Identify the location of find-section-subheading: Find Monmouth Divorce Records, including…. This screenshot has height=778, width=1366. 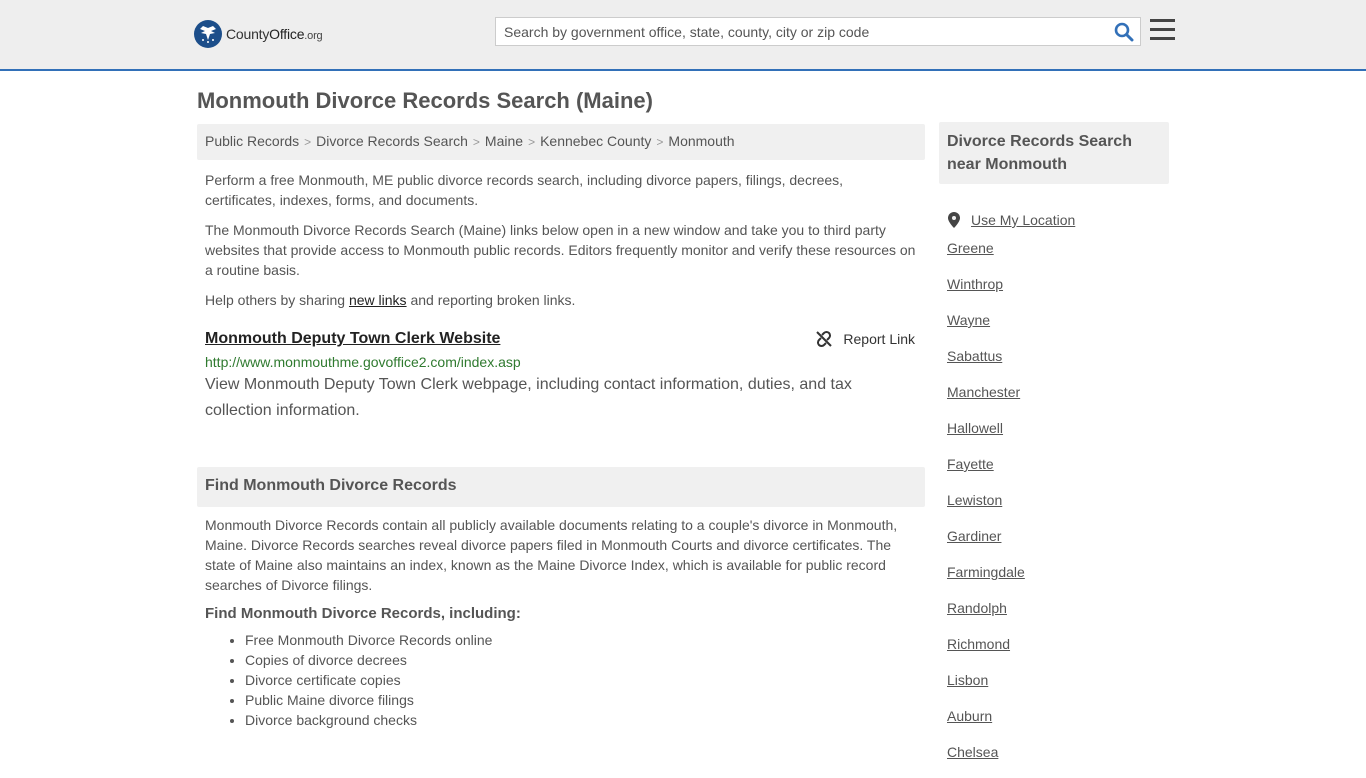
(363, 613).